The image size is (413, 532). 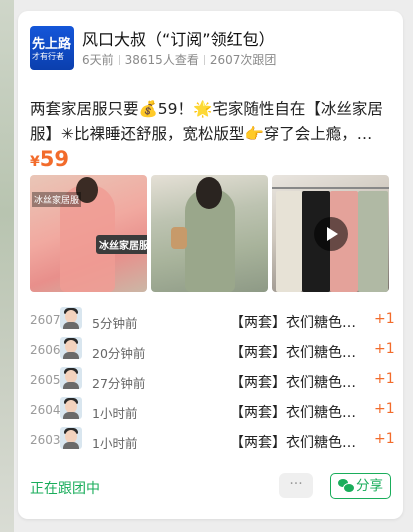 I want to click on share-label: 分享, so click(x=369, y=486).